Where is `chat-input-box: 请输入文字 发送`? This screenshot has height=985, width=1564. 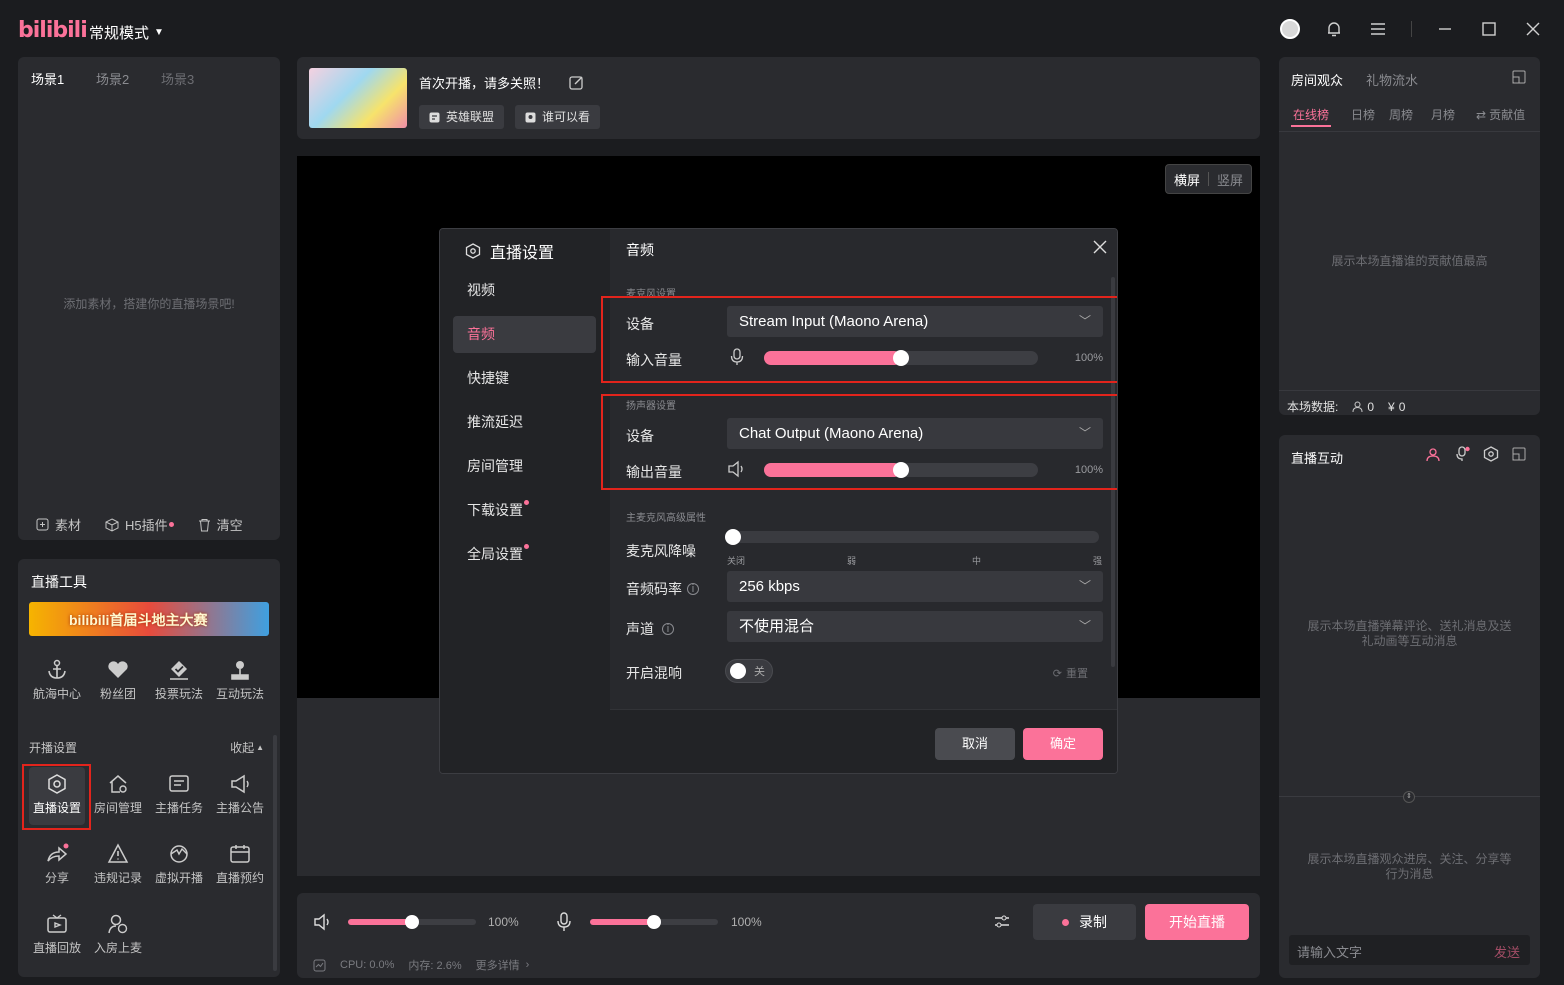 chat-input-box: 请输入文字 发送 is located at coordinates (1409, 950).